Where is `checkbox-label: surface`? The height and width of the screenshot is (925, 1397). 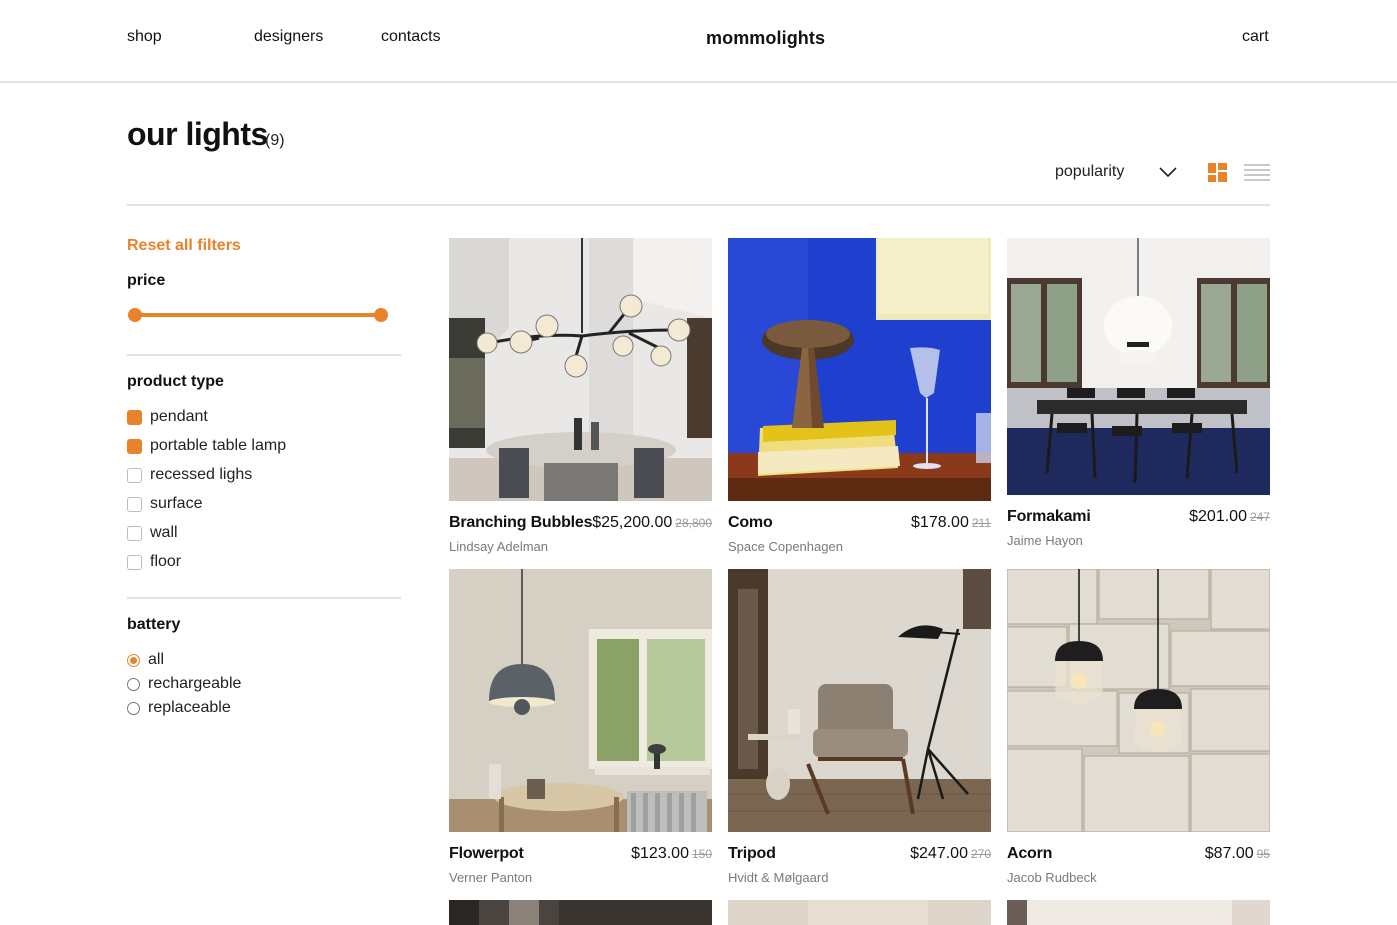 checkbox-label: surface is located at coordinates (176, 503).